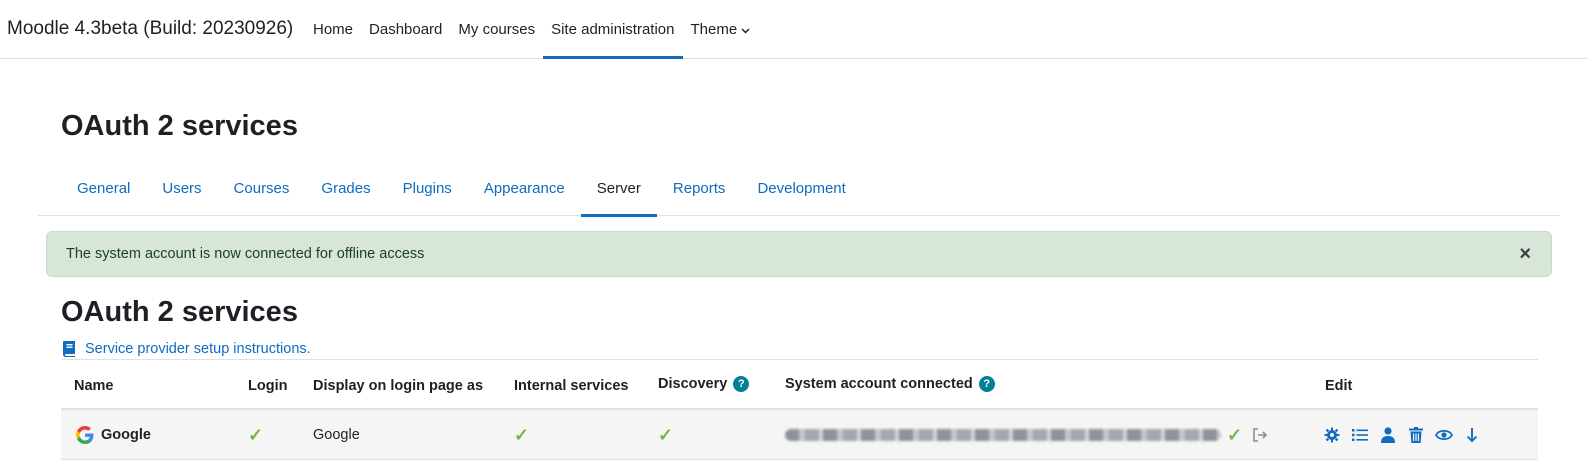 The image size is (1588, 468). I want to click on tab-courses-label: Courses, so click(261, 188).